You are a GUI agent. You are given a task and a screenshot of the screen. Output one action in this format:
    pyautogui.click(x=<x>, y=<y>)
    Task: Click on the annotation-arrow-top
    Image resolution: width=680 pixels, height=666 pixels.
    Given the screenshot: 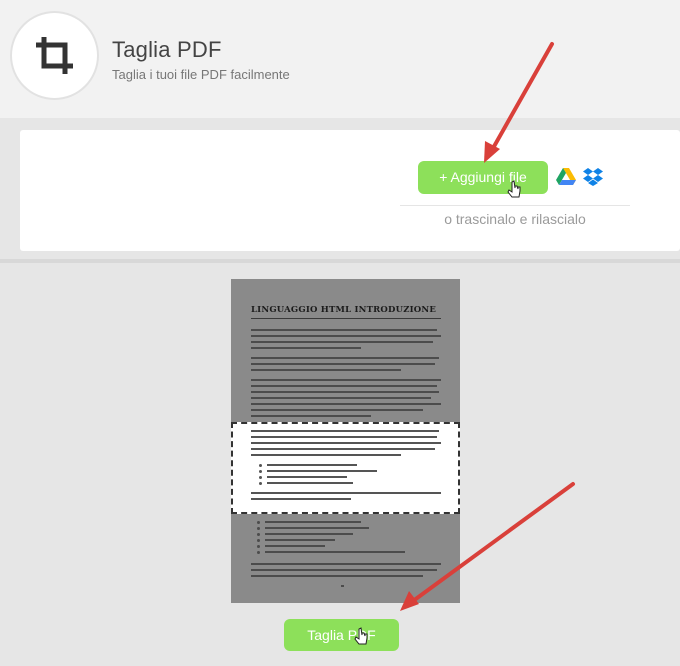 What is the action you would take?
    pyautogui.click(x=519, y=102)
    